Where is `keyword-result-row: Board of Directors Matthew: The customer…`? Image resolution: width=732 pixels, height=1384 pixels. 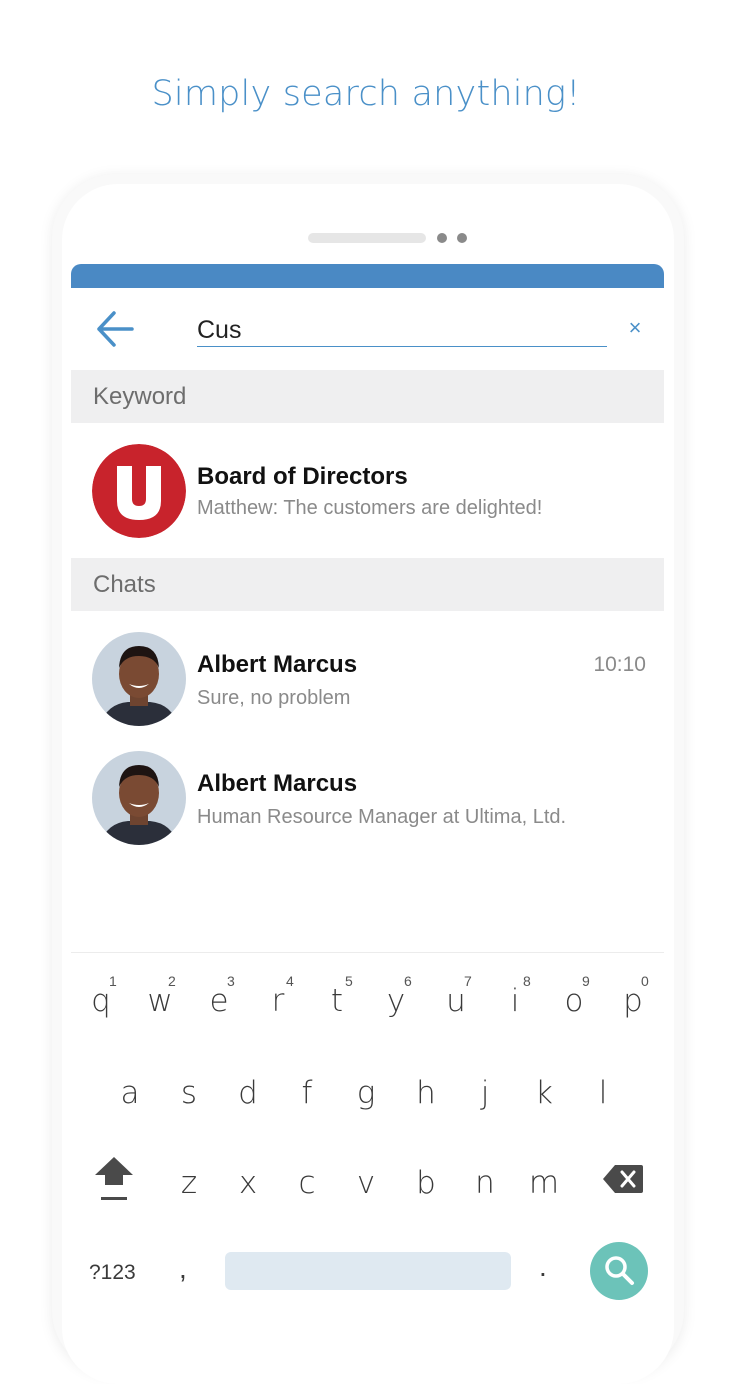
keyword-result-row: Board of Directors Matthew: The customer… is located at coordinates (367, 480).